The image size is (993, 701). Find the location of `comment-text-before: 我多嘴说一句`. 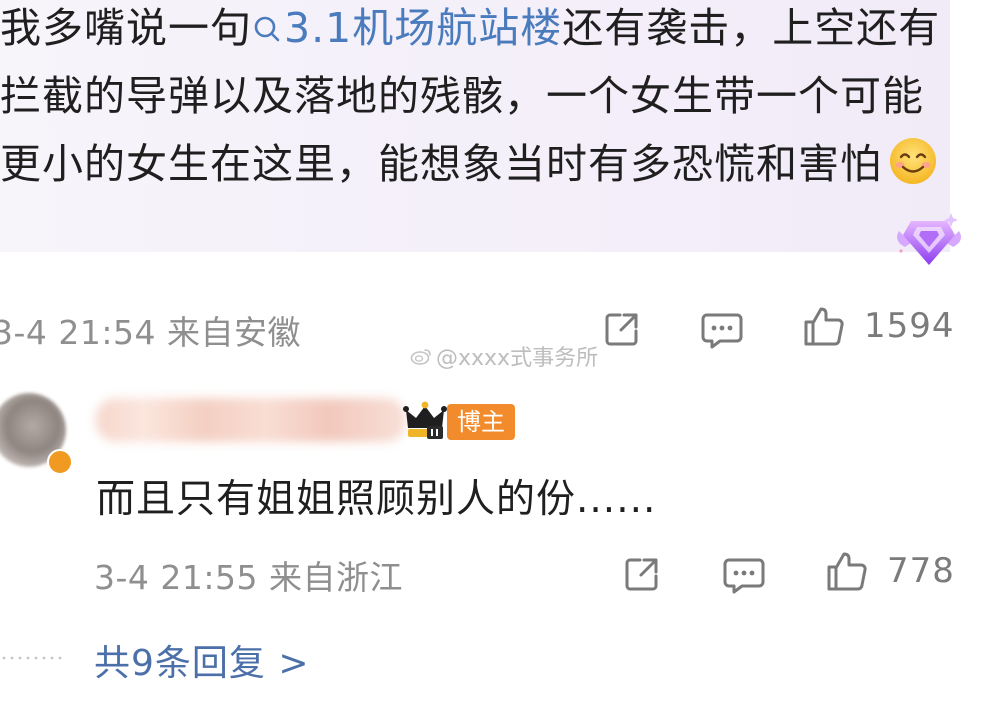

comment-text-before: 我多嘴说一句 is located at coordinates (126, 28).